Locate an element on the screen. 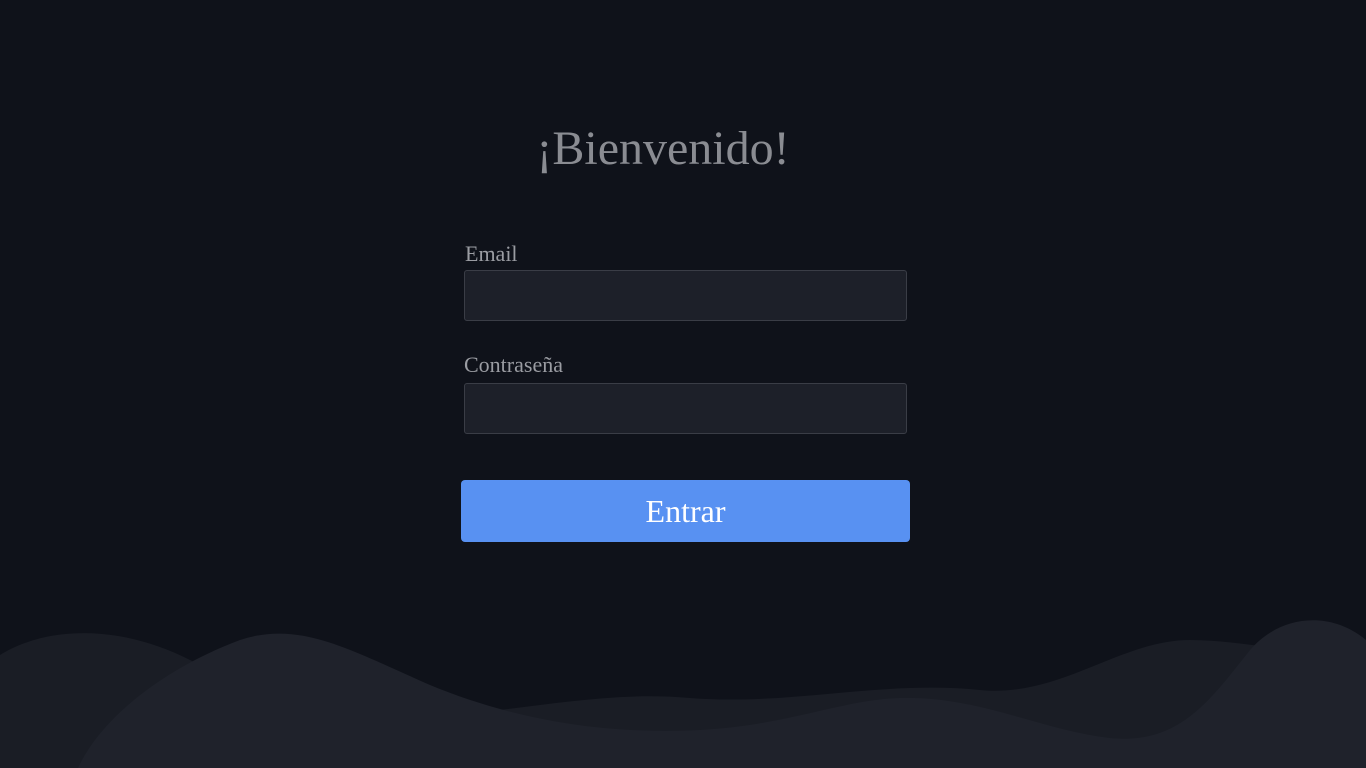  page-title: ¡Bienvenido! is located at coordinates (663, 148).